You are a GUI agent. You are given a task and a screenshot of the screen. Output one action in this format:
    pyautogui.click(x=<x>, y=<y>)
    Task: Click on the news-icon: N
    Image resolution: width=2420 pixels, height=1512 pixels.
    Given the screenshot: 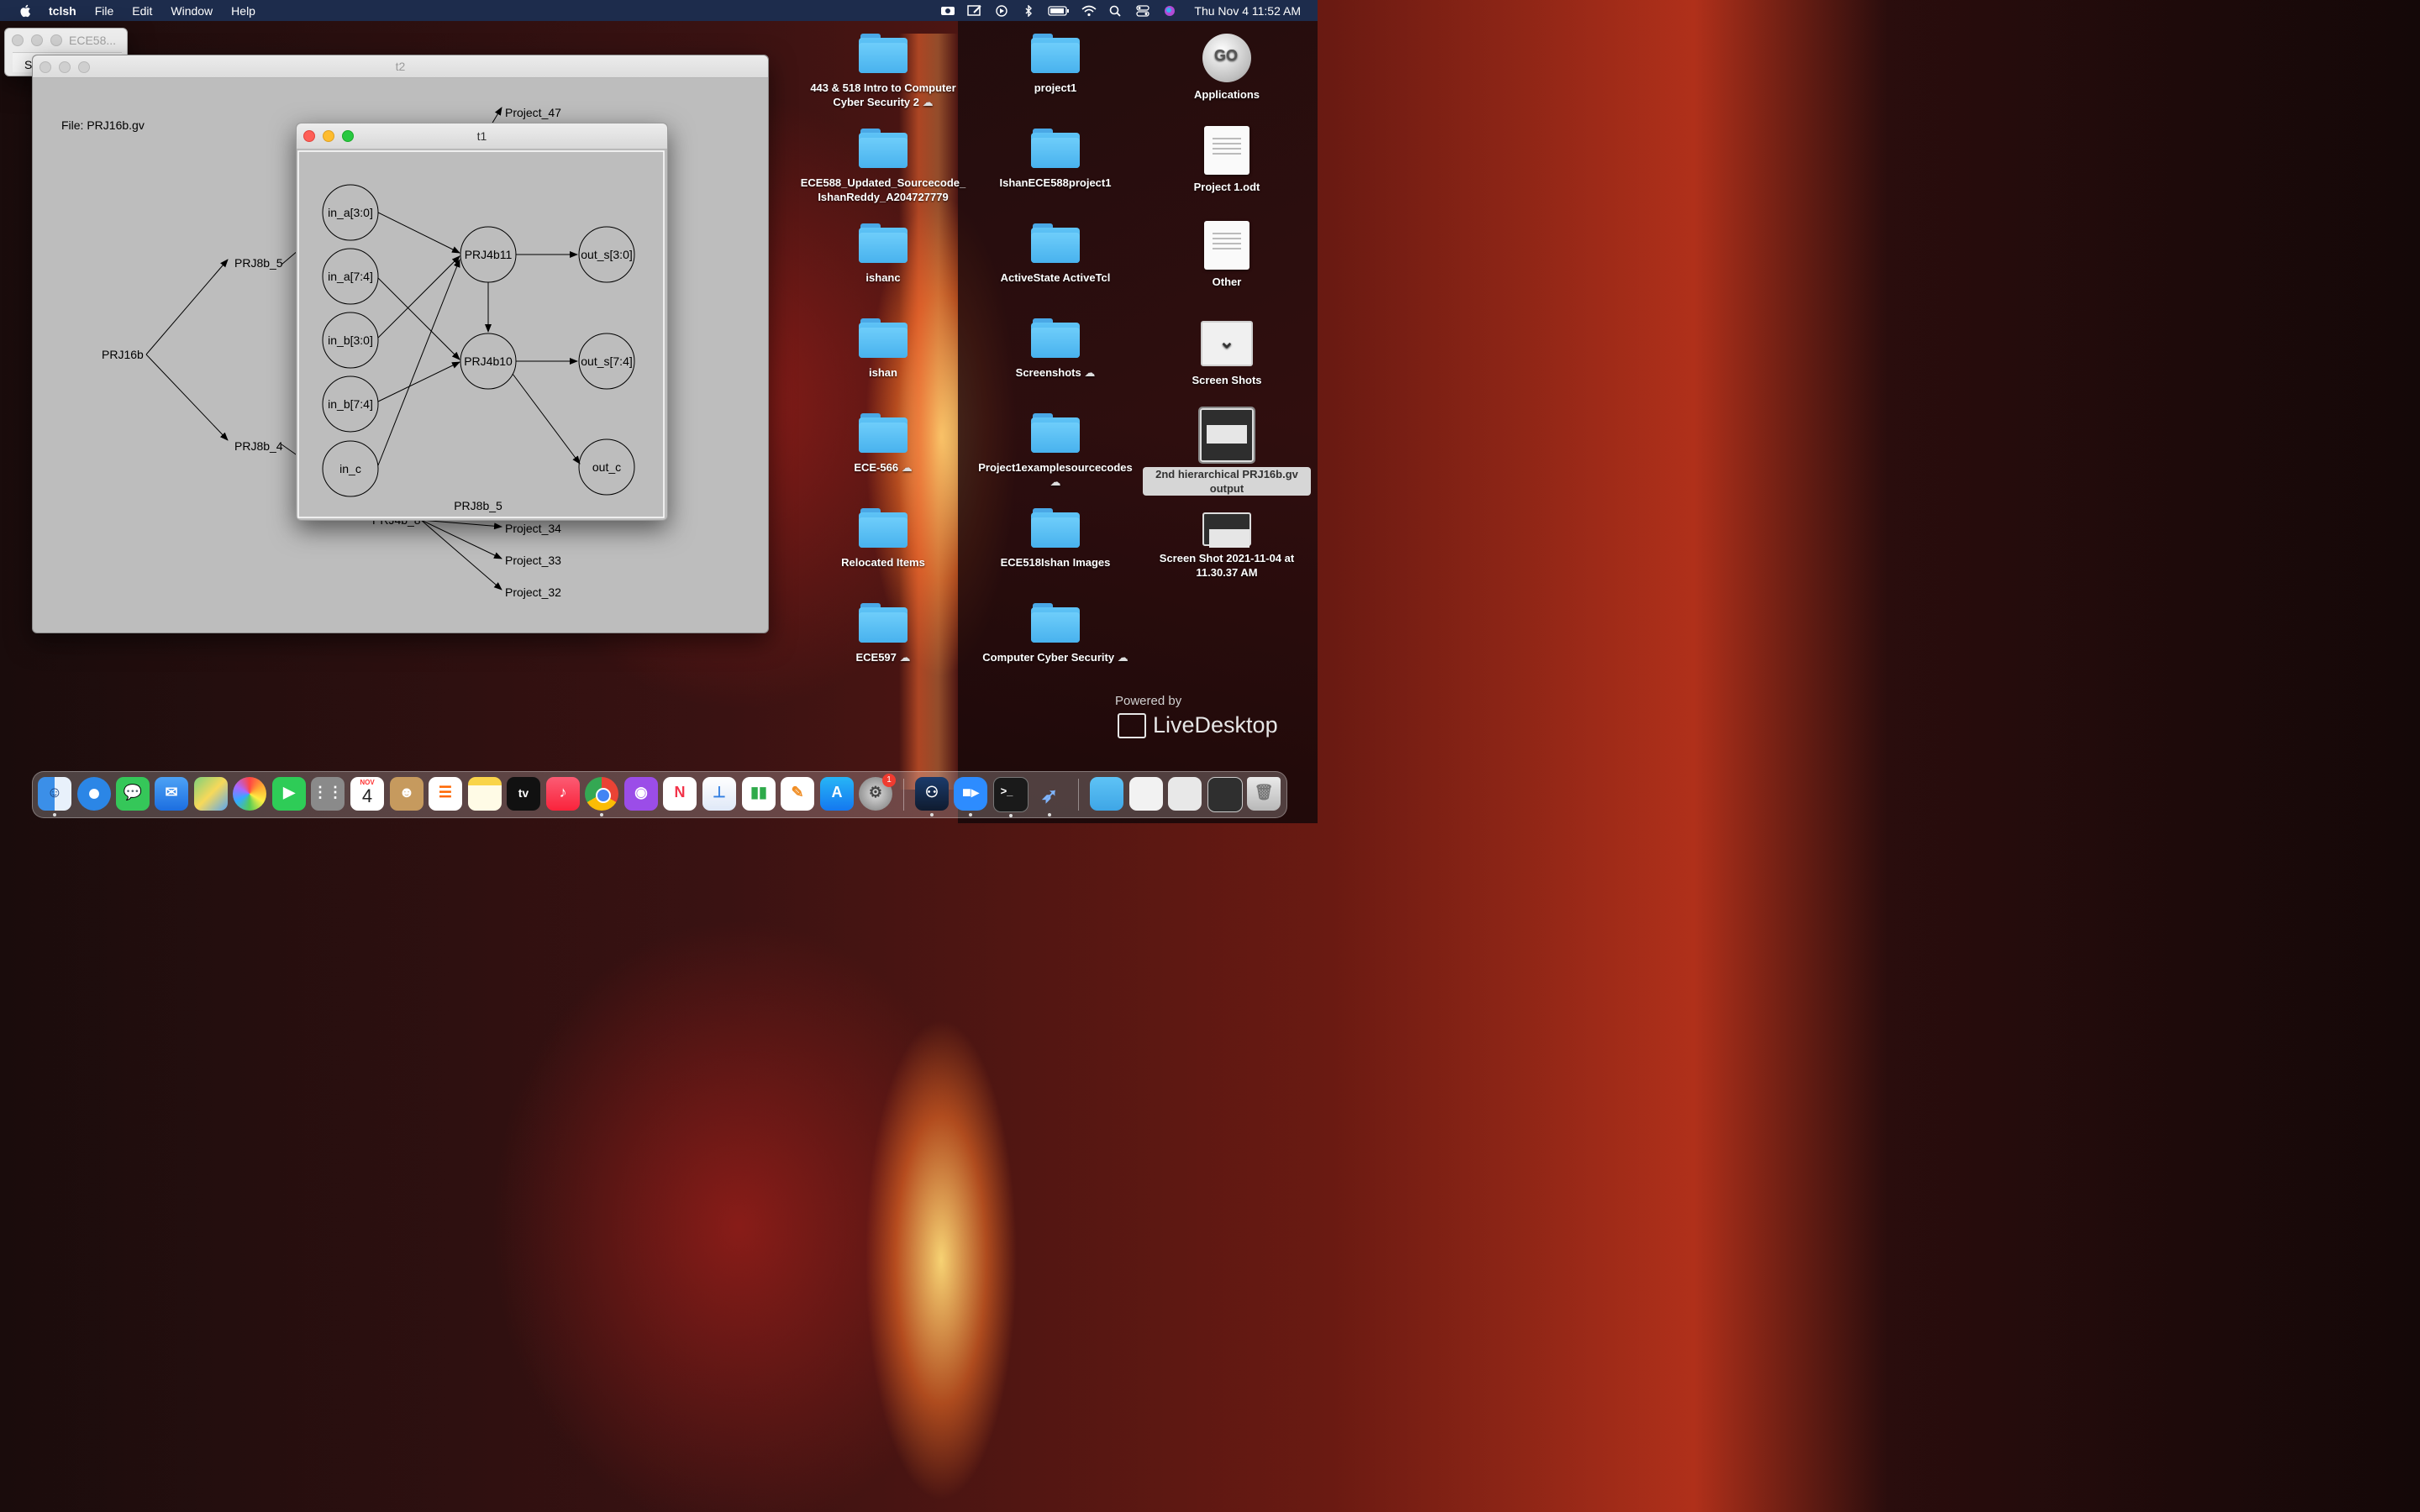 What is the action you would take?
    pyautogui.click(x=680, y=794)
    